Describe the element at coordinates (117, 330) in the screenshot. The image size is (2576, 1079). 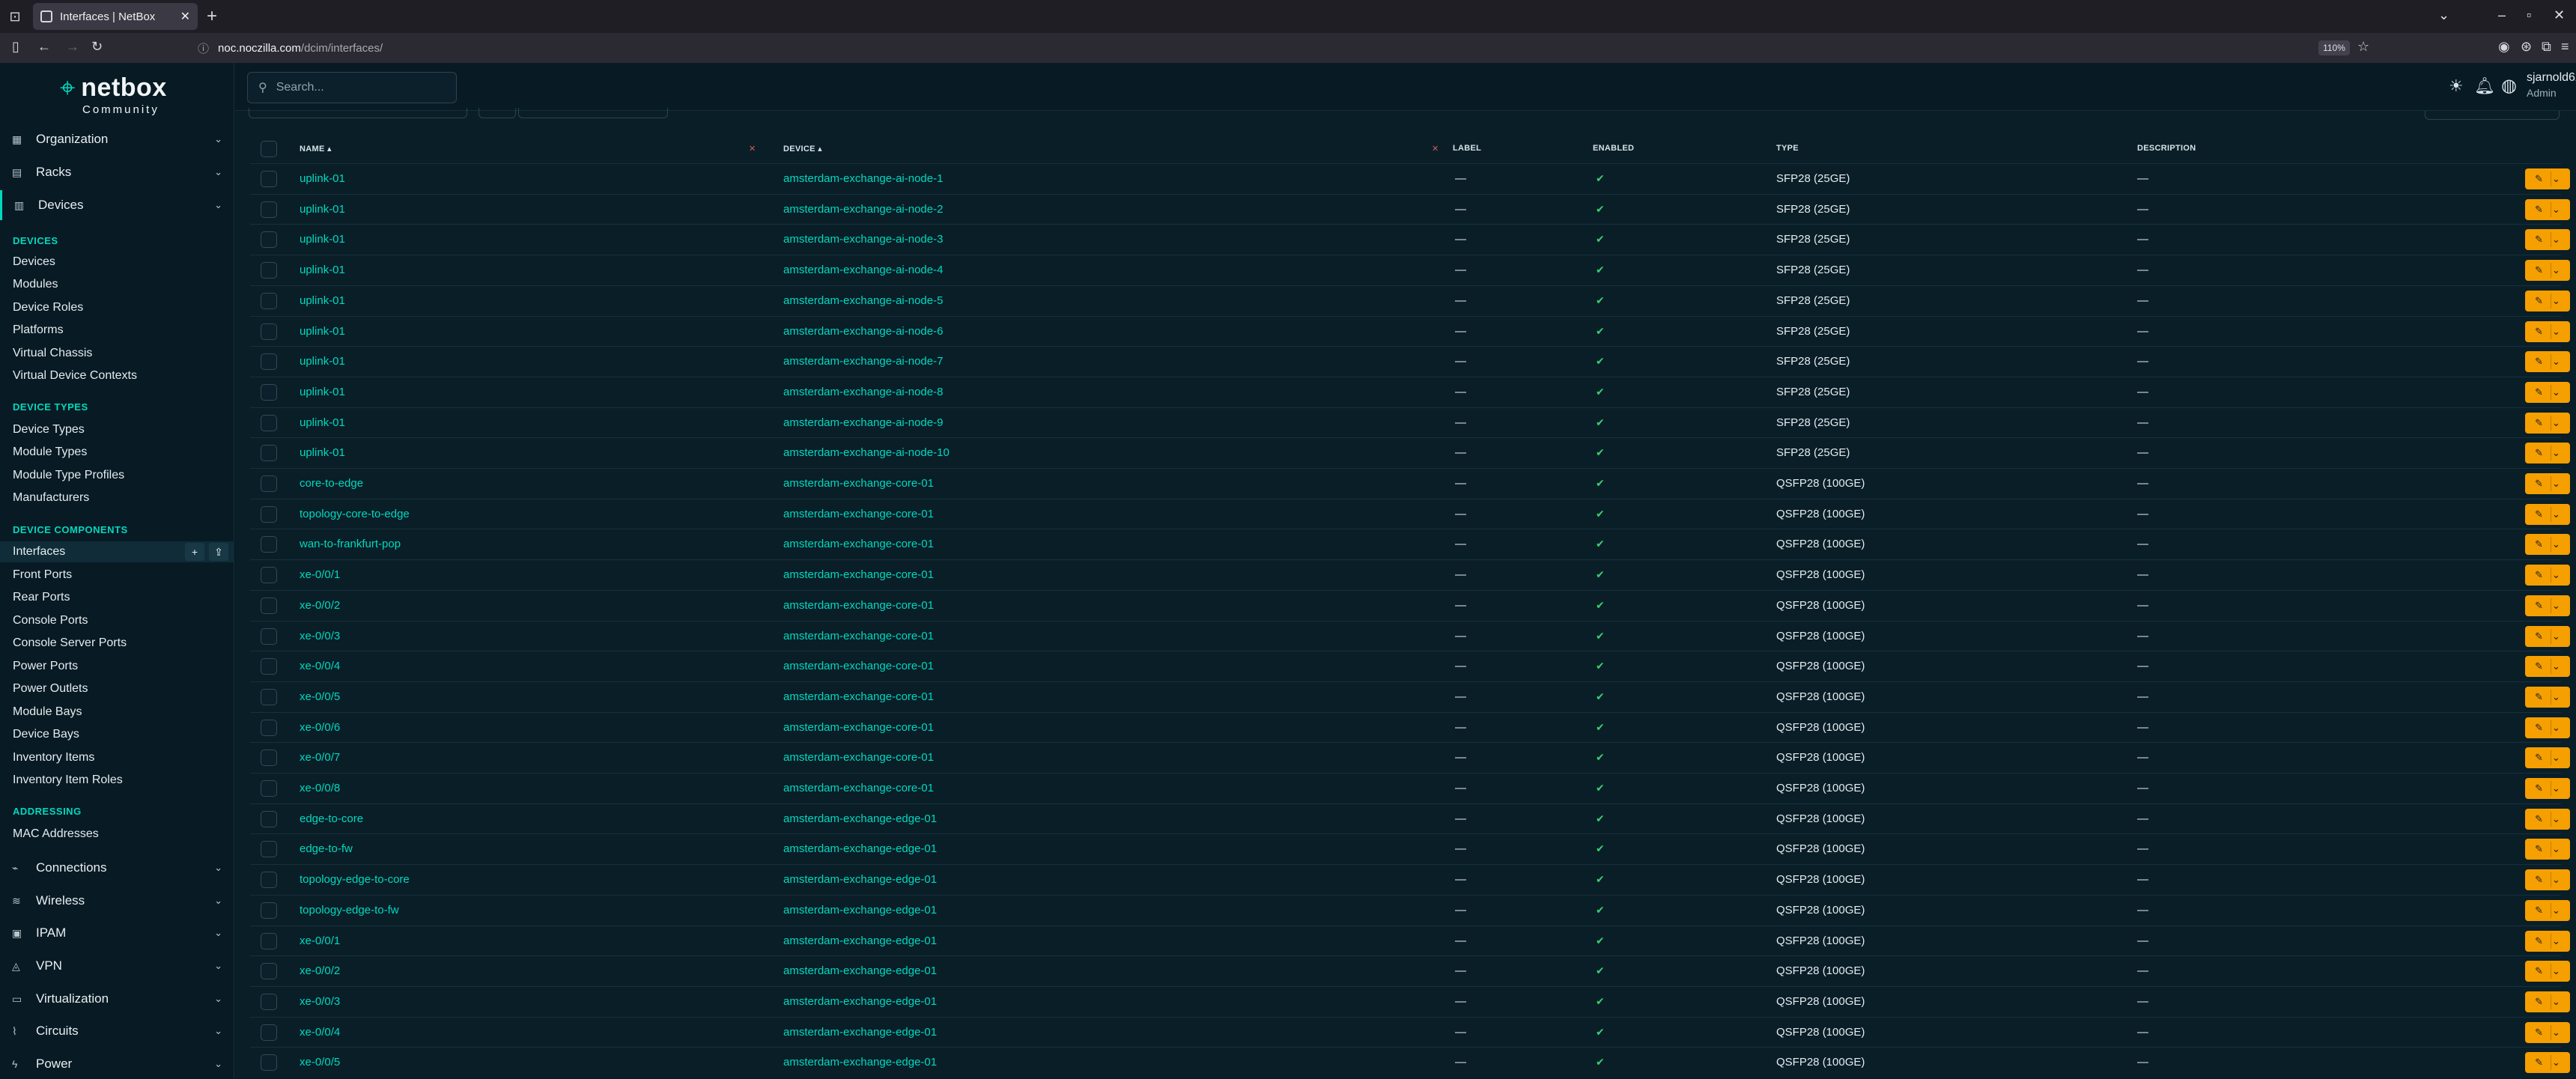
I see `sidebar-item-platforms: Platforms` at that location.